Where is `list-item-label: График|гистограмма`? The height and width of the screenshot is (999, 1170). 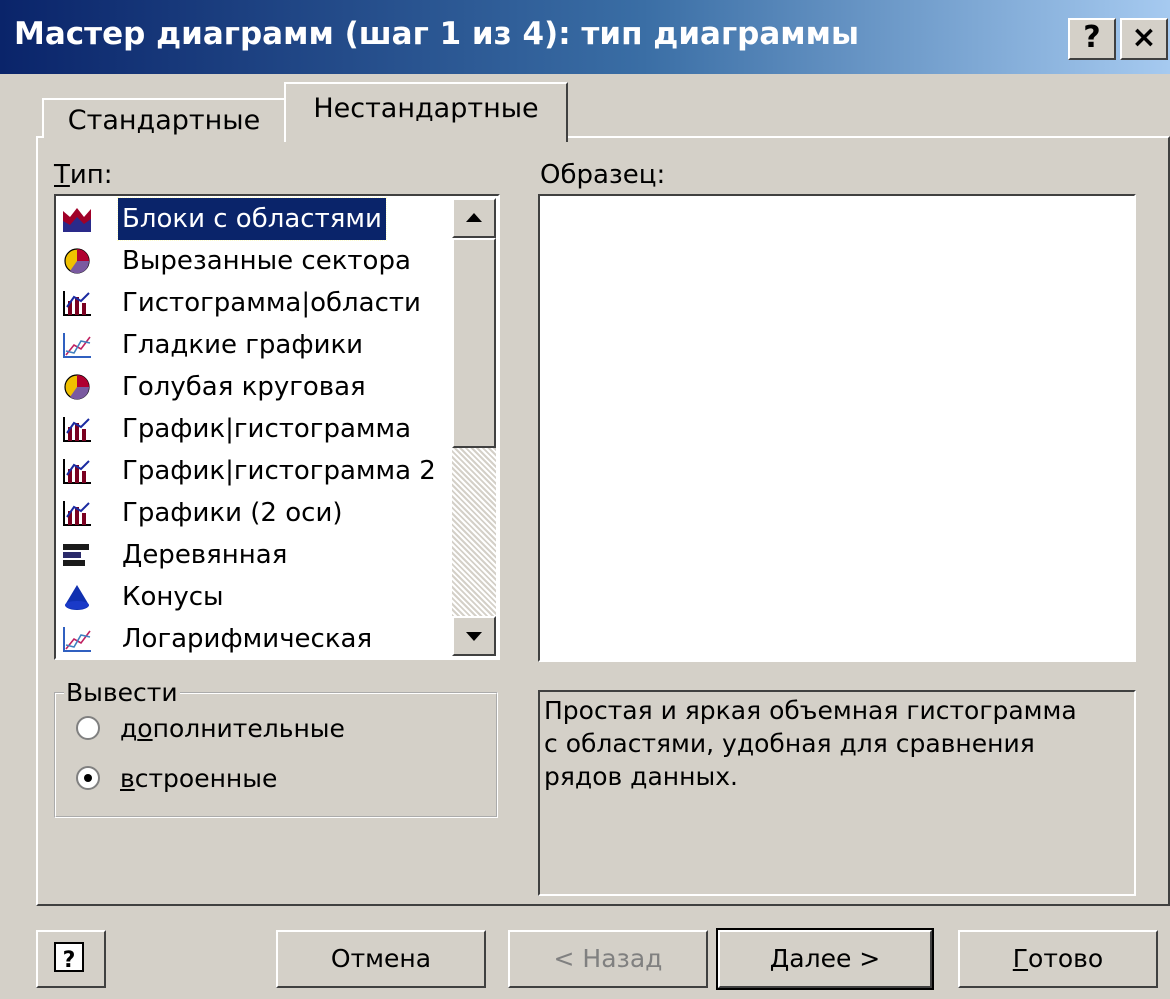
list-item-label: График|гистограмма is located at coordinates (267, 429).